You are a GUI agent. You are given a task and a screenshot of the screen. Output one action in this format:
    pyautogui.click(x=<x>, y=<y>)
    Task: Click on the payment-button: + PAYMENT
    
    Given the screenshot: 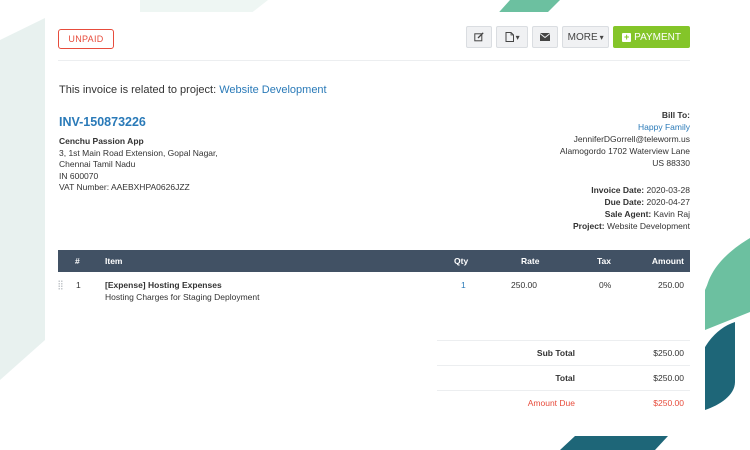 What is the action you would take?
    pyautogui.click(x=651, y=37)
    